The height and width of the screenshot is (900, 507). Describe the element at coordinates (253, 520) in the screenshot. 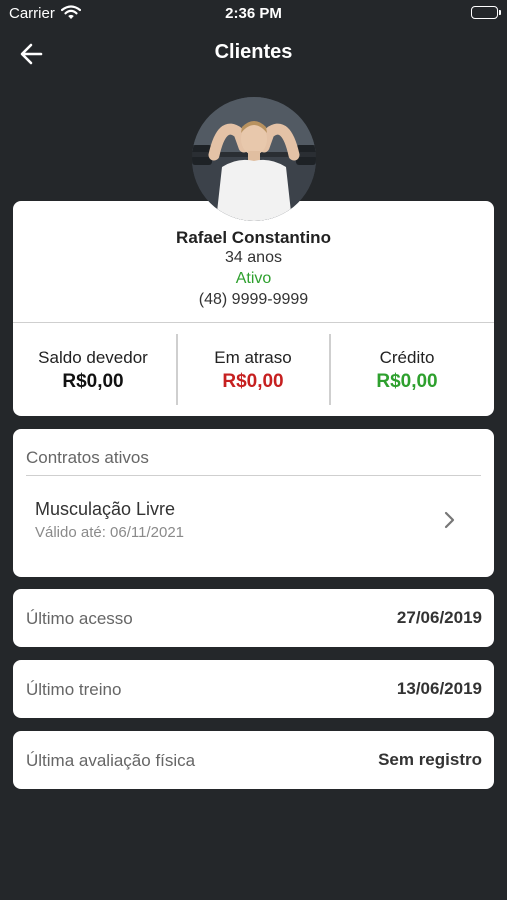

I see `contract-item: Musculação Livre Válido até: 06/11/2021` at that location.